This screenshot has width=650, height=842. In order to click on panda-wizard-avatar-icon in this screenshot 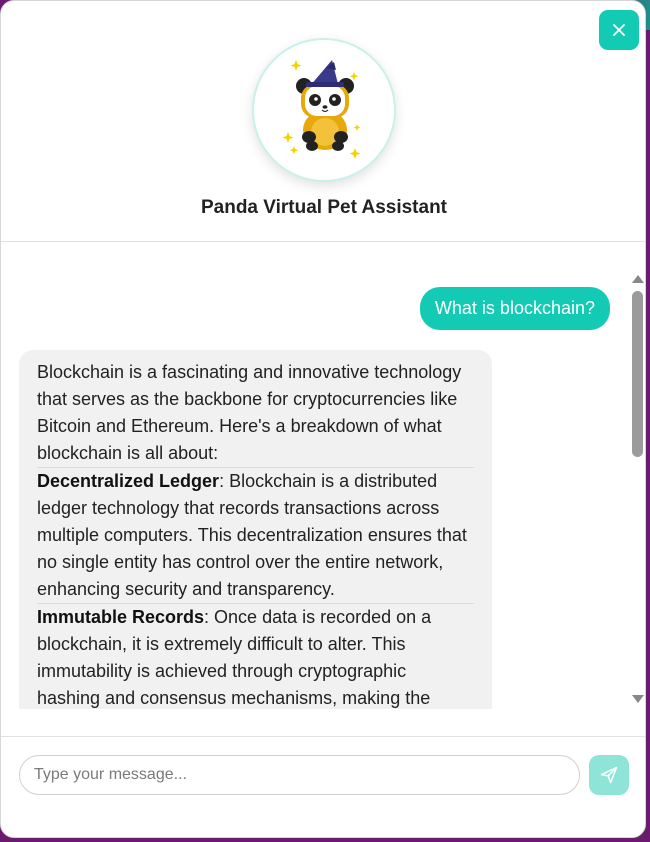, I will do `click(321, 109)`.